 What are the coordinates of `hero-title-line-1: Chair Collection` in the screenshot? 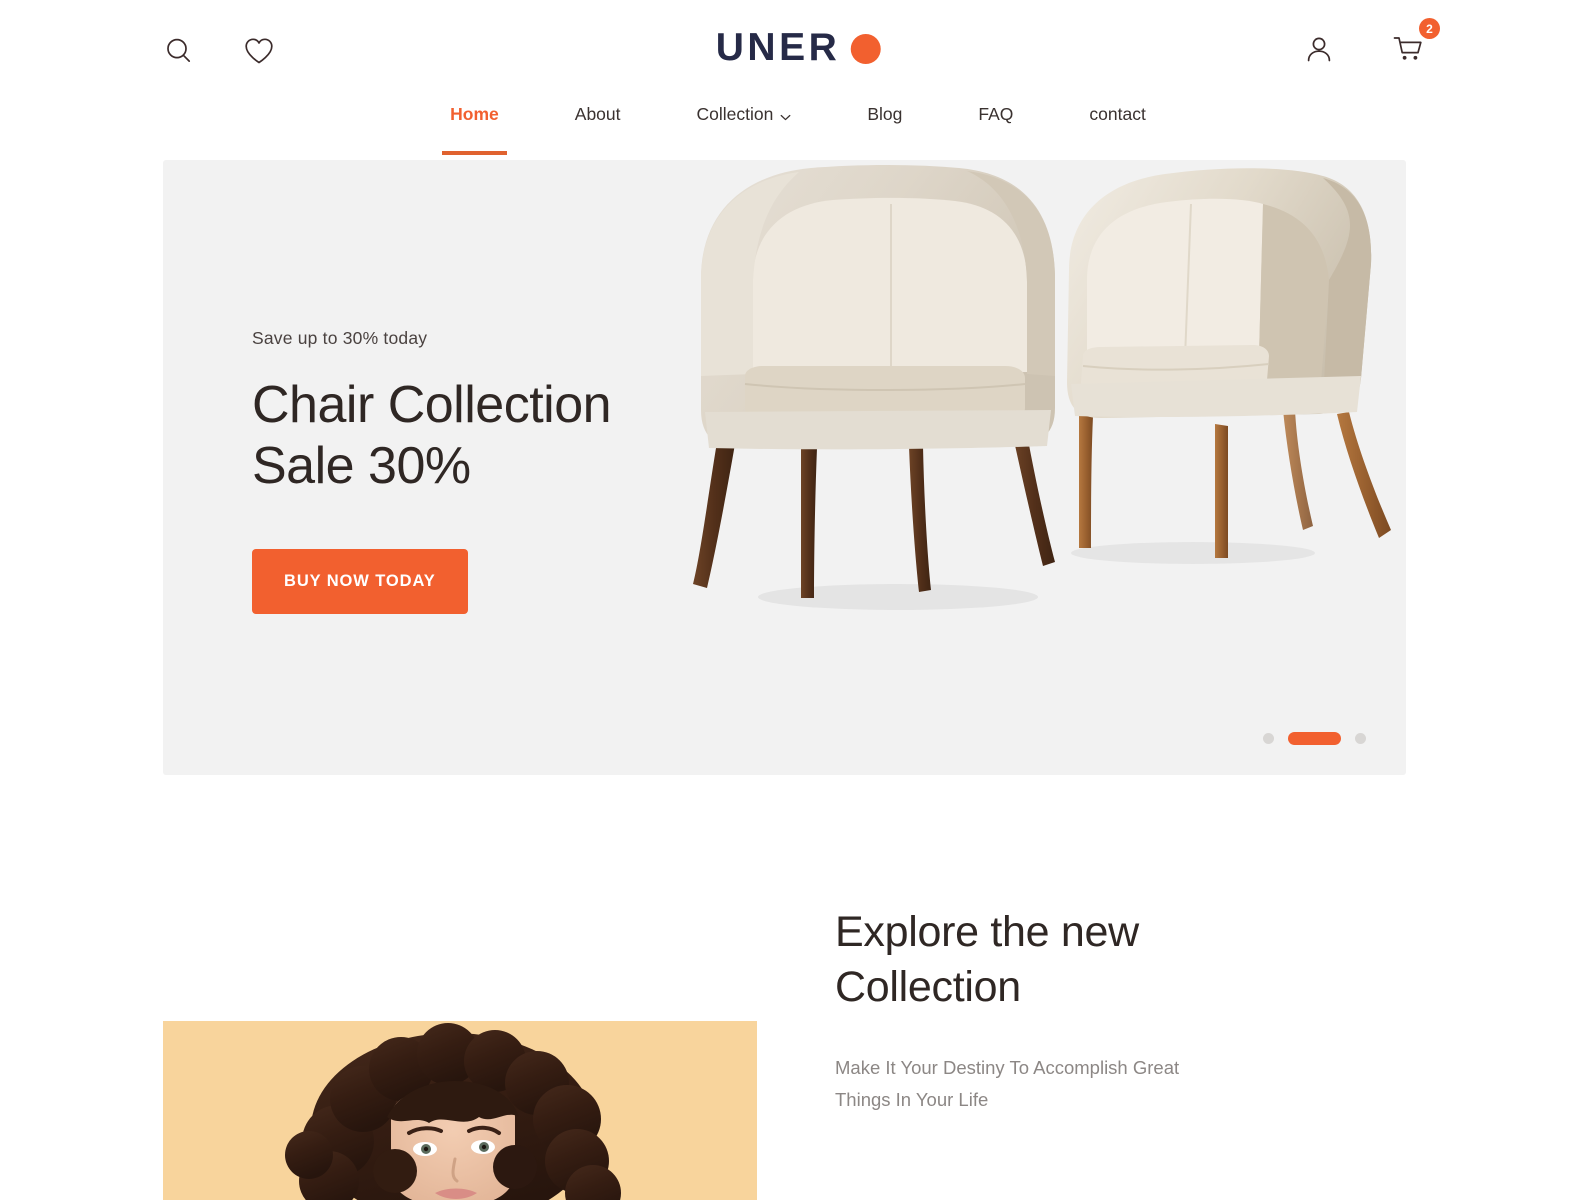 It's located at (432, 405).